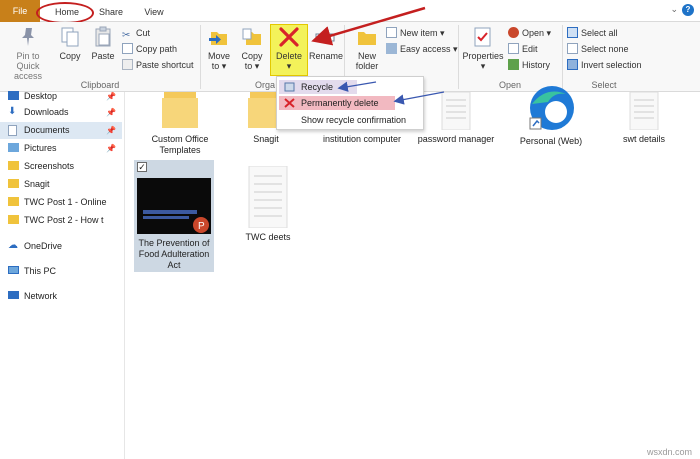  I want to click on open-button: Open ▾, so click(529, 33).